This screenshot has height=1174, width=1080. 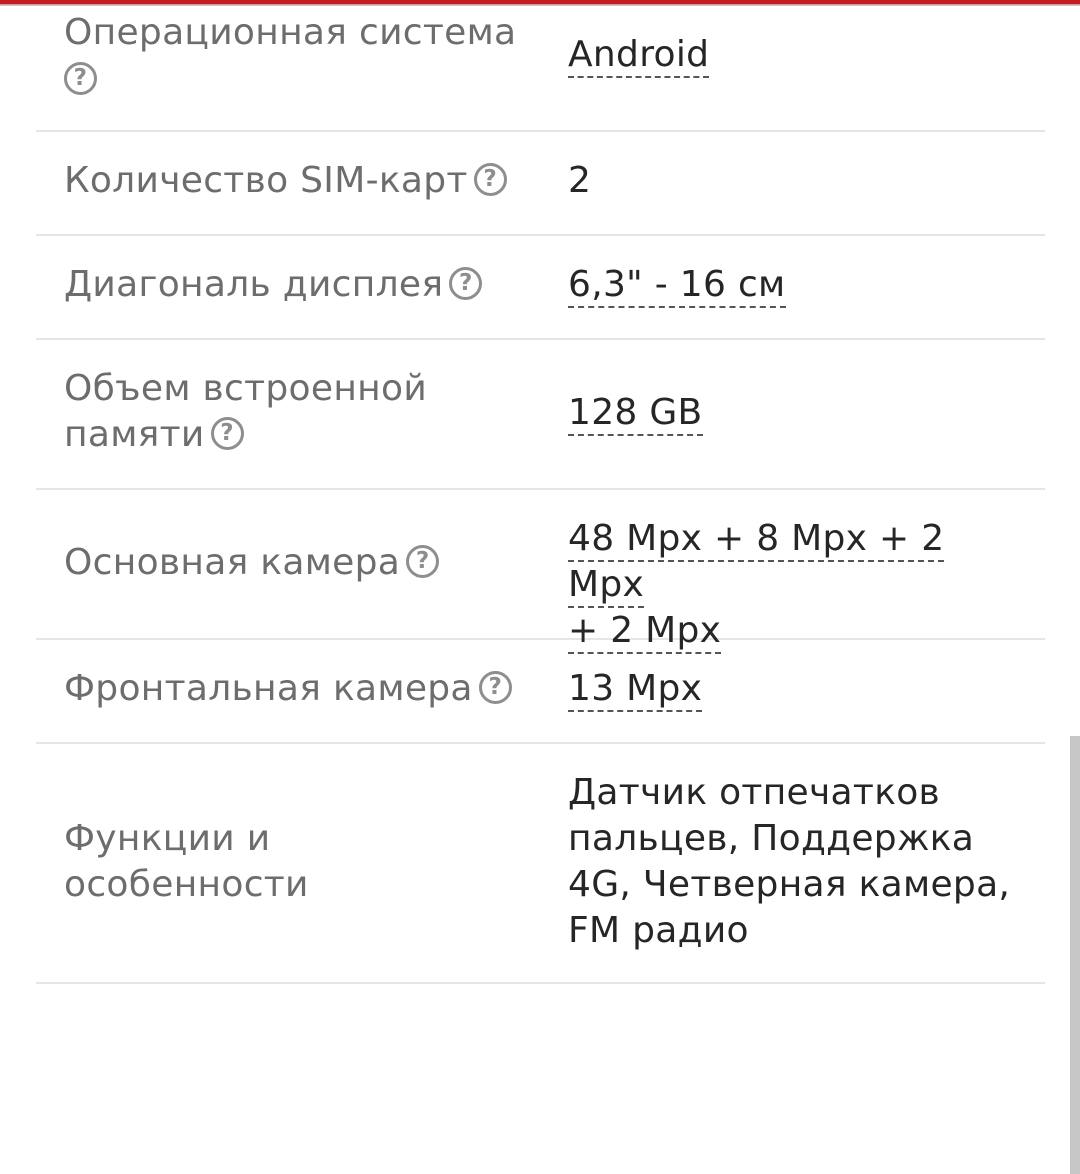 What do you see at coordinates (658, 930) in the screenshot?
I see `spec-value-text: FM радио` at bounding box center [658, 930].